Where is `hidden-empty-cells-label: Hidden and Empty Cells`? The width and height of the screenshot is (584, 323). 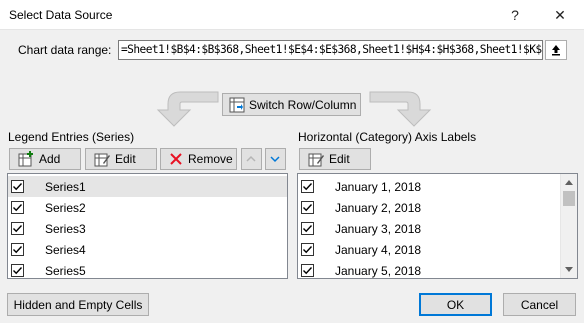 hidden-empty-cells-label: Hidden and Empty Cells is located at coordinates (78, 304).